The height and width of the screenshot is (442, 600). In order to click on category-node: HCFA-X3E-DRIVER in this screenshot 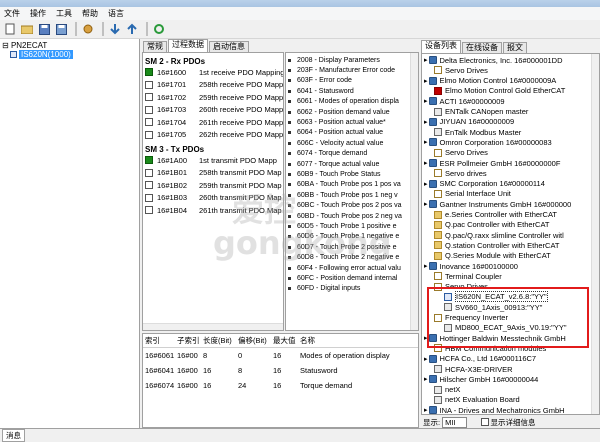, I will do `click(473, 369)`.